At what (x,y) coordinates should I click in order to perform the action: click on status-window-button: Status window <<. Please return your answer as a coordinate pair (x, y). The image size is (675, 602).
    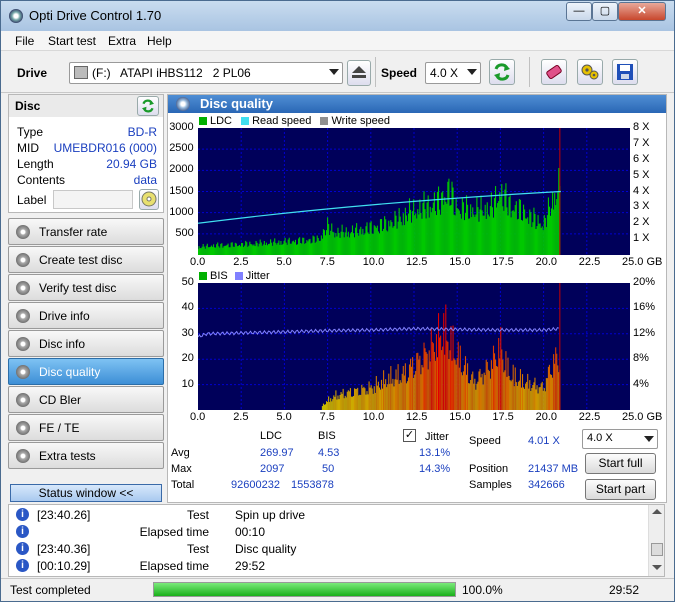
    Looking at the image, I should click on (86, 493).